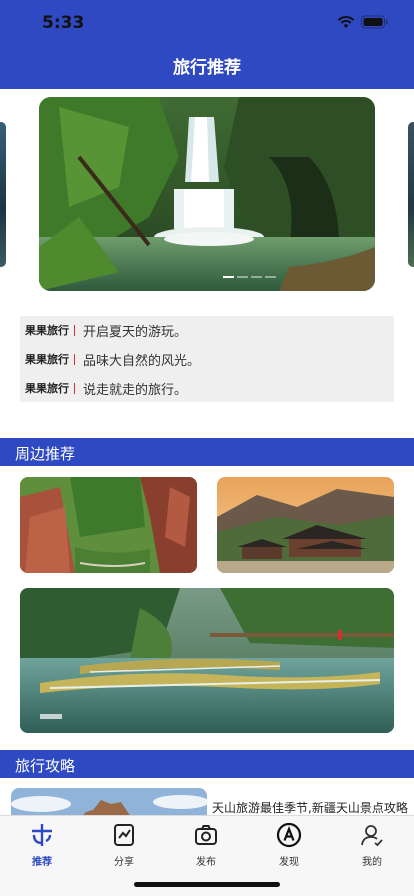  I want to click on notice-text: 开启夏天的游玩。, so click(135, 332).